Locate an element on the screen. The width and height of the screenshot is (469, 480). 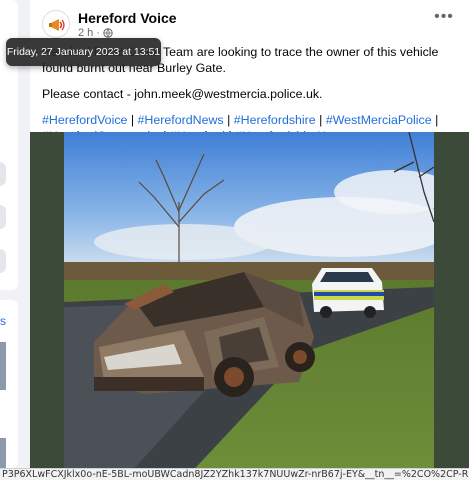
hashtag-link: #HerefordVoice is located at coordinates (84, 120).